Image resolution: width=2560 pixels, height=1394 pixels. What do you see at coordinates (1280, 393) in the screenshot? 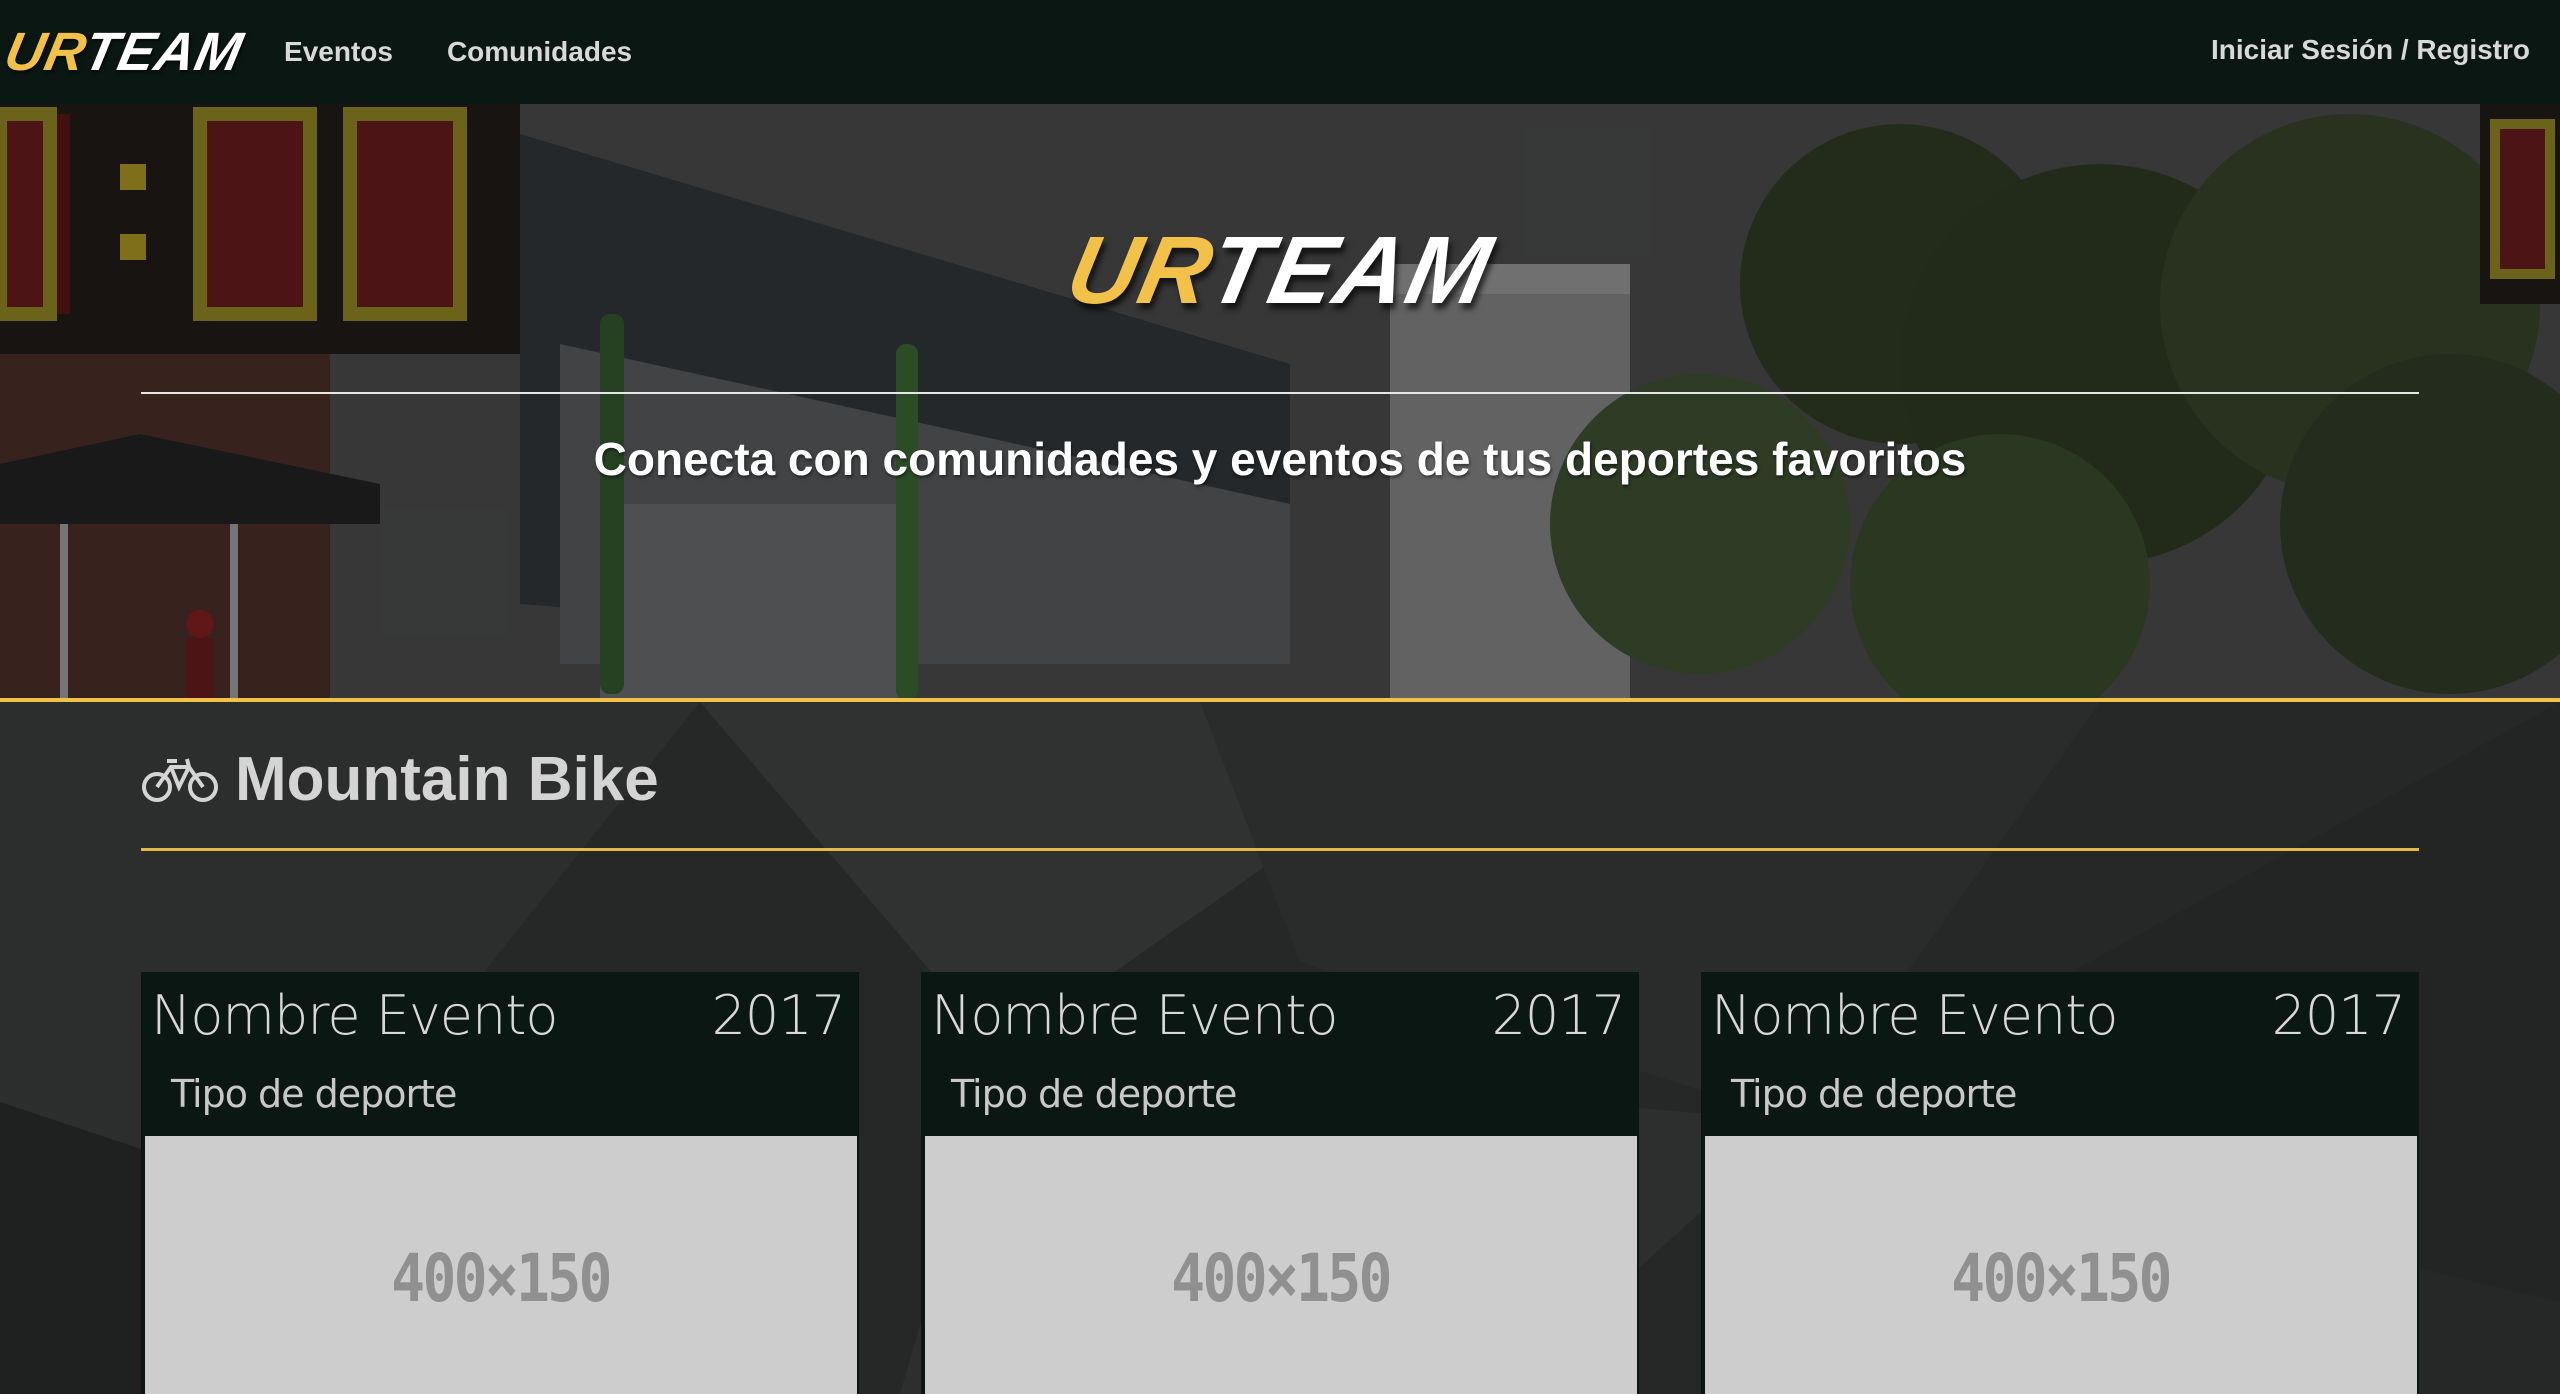
I see `hero-divider` at bounding box center [1280, 393].